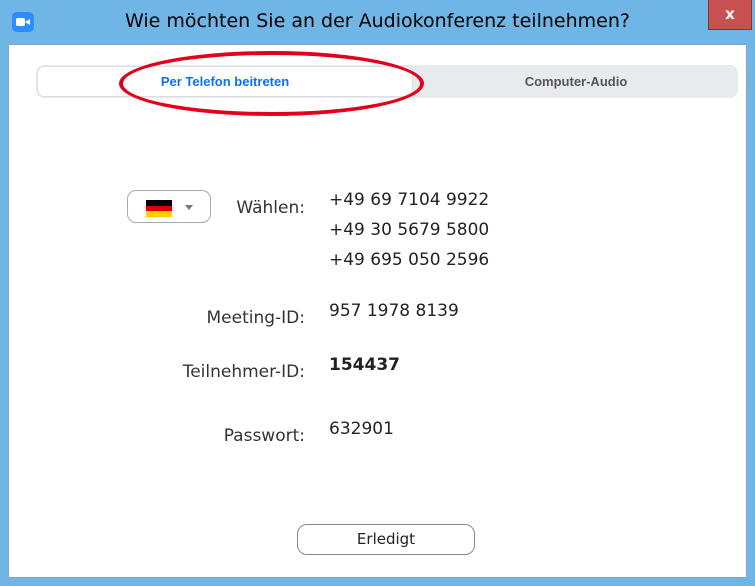 This screenshot has height=586, width=755. What do you see at coordinates (255, 318) in the screenshot?
I see `meeting-id-label: Meeting-ID:` at bounding box center [255, 318].